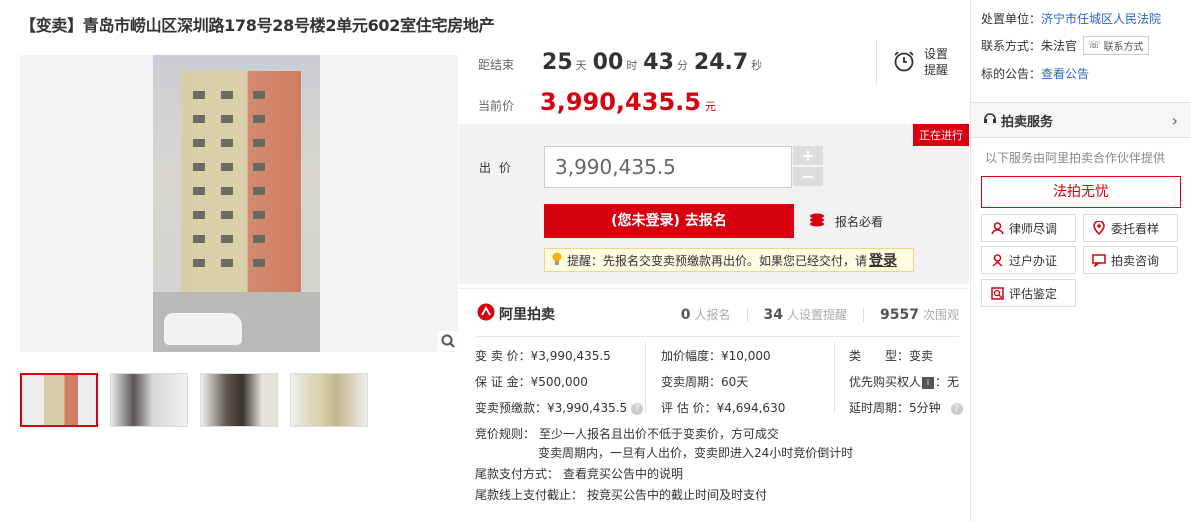 The height and width of the screenshot is (522, 1191). What do you see at coordinates (997, 260) in the screenshot?
I see `transfer-icon` at bounding box center [997, 260].